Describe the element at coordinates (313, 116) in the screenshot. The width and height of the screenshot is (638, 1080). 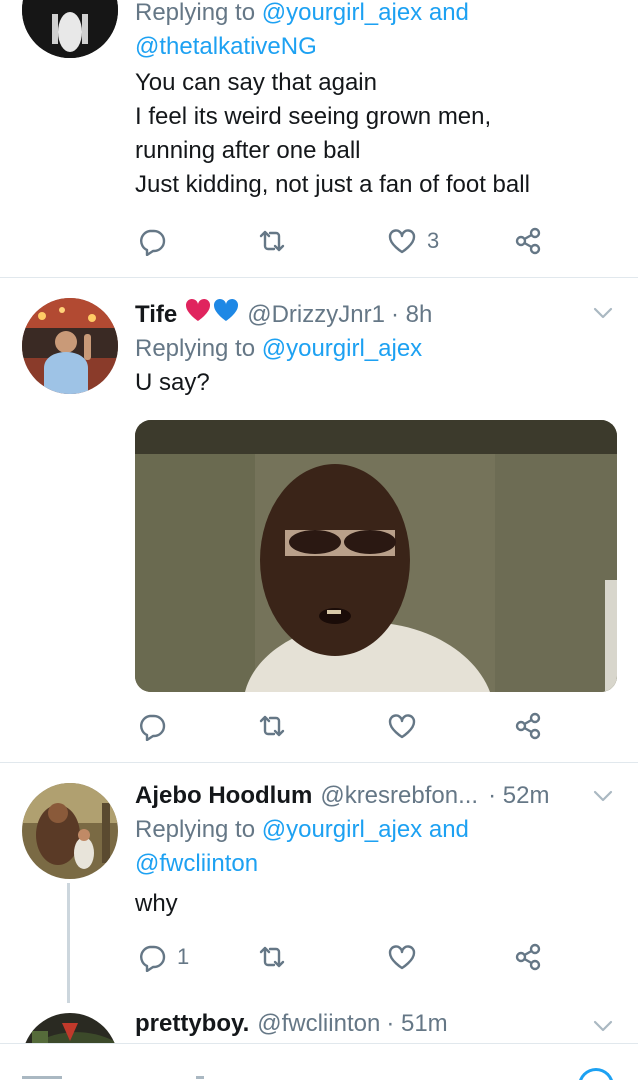
I see `tweet-text-line: I feel its weird seeing grown men,` at that location.